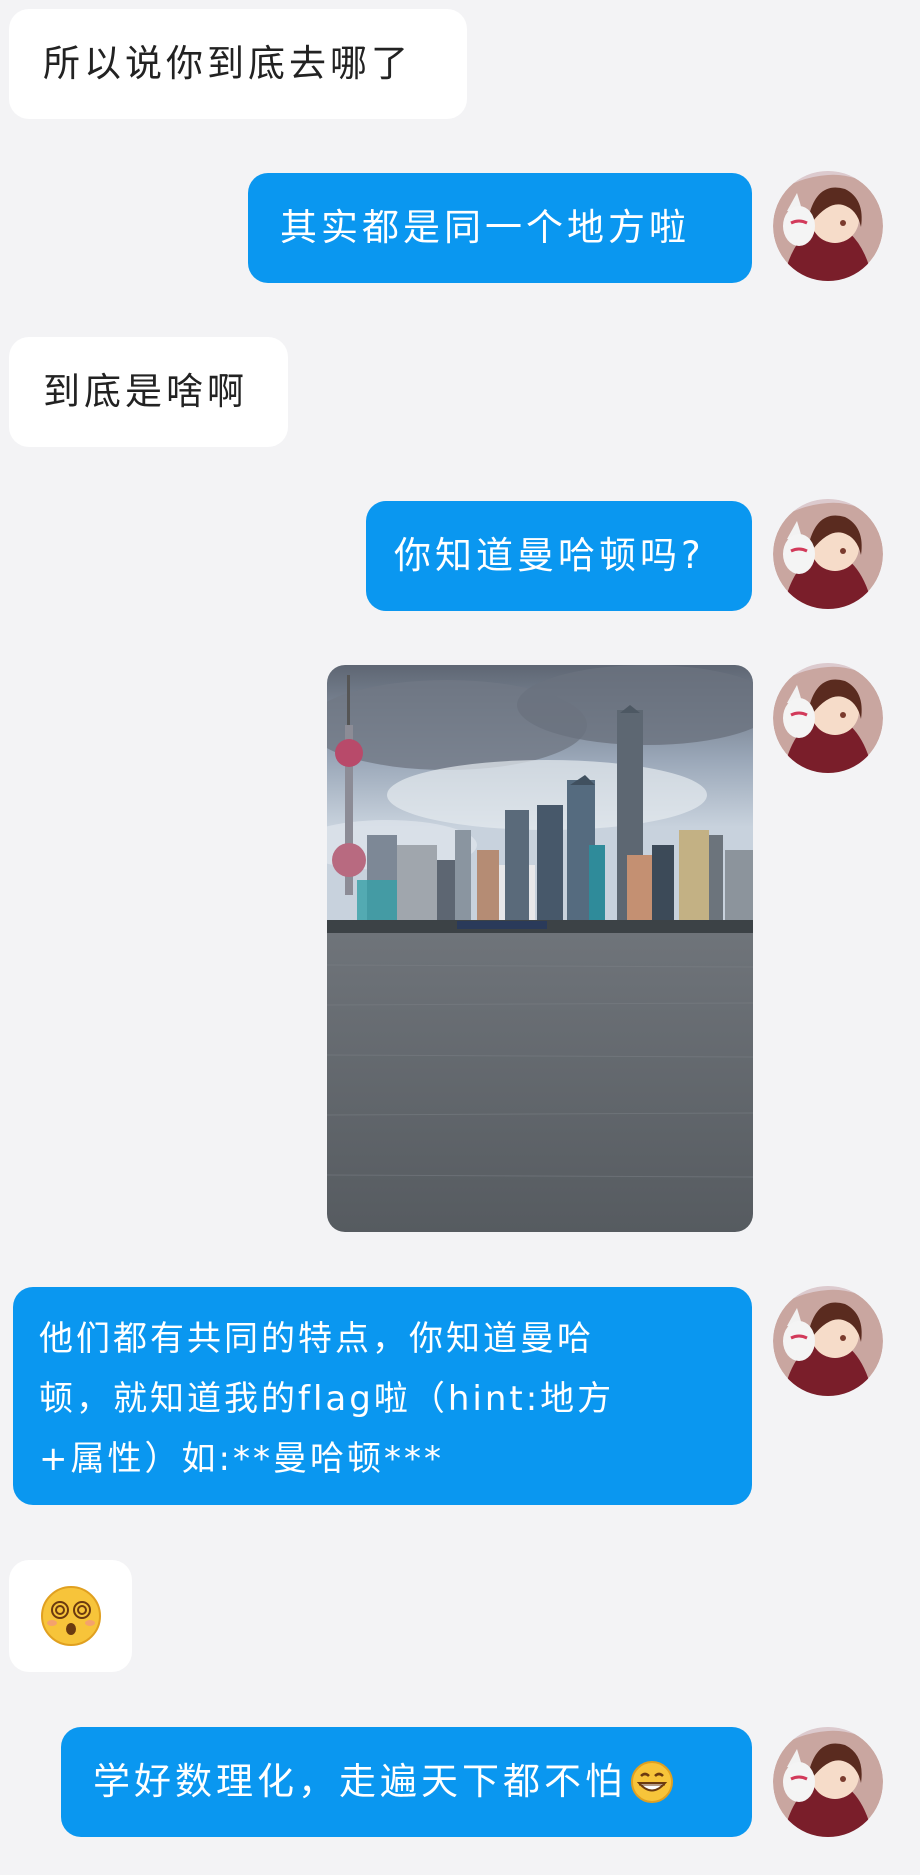 This screenshot has height=1875, width=920. What do you see at coordinates (227, 63) in the screenshot?
I see `message-text: 所以说你到底去哪了` at bounding box center [227, 63].